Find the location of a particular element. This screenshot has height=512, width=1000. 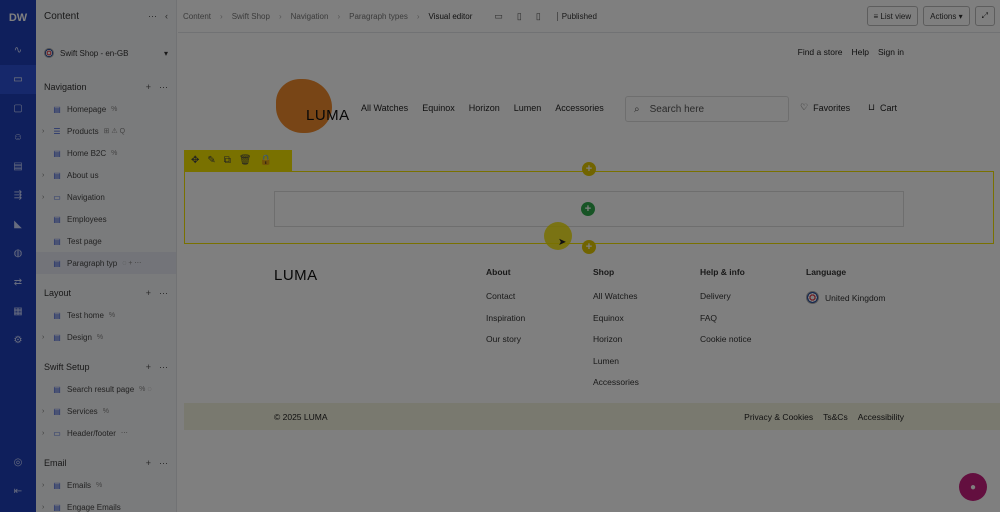

folder-icon: ▢ is located at coordinates (18, 108).